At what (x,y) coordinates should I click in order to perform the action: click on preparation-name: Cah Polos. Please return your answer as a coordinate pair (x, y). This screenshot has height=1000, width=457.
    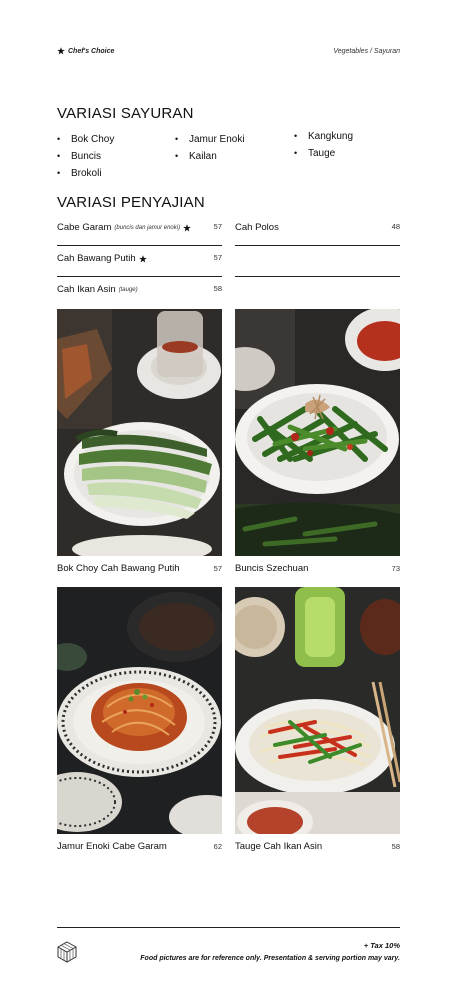
    Looking at the image, I should click on (257, 227).